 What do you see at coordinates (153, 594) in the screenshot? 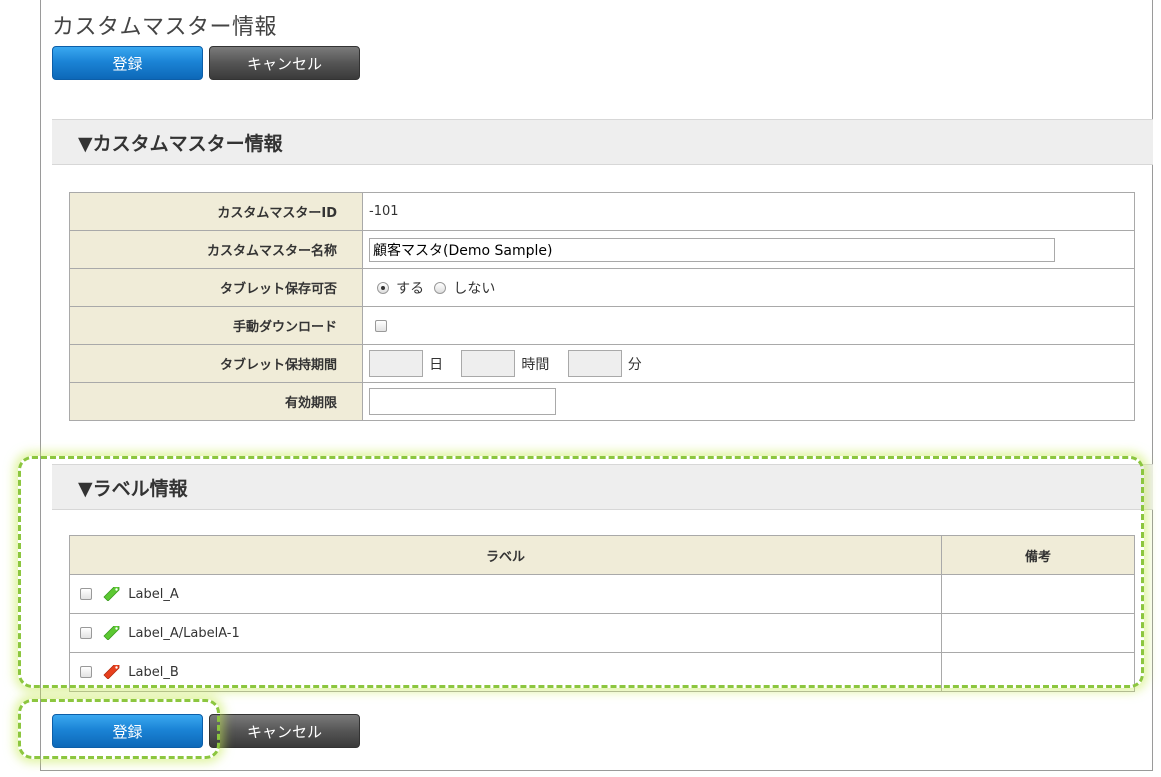
I see `label-a-text: Label_A` at bounding box center [153, 594].